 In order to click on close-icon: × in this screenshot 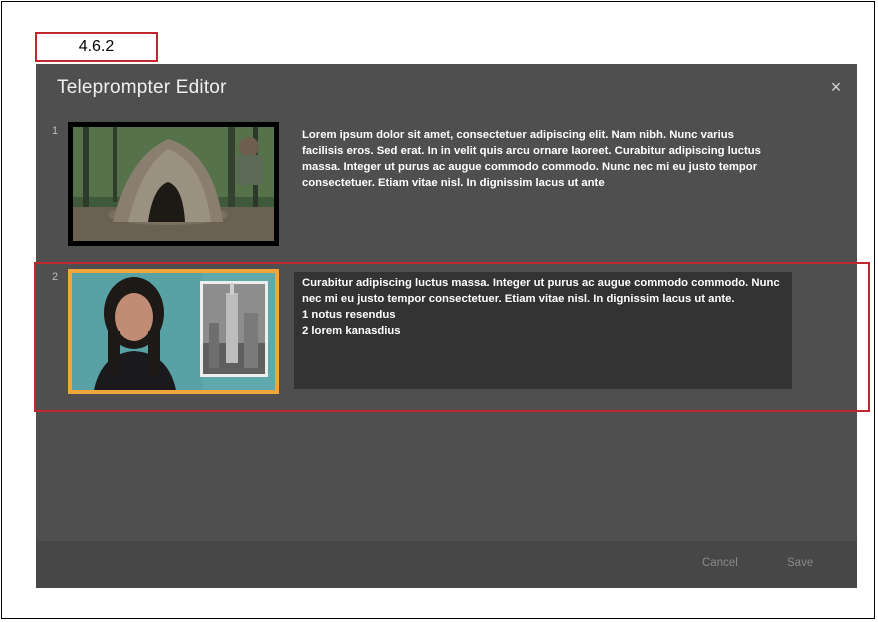, I will do `click(836, 87)`.